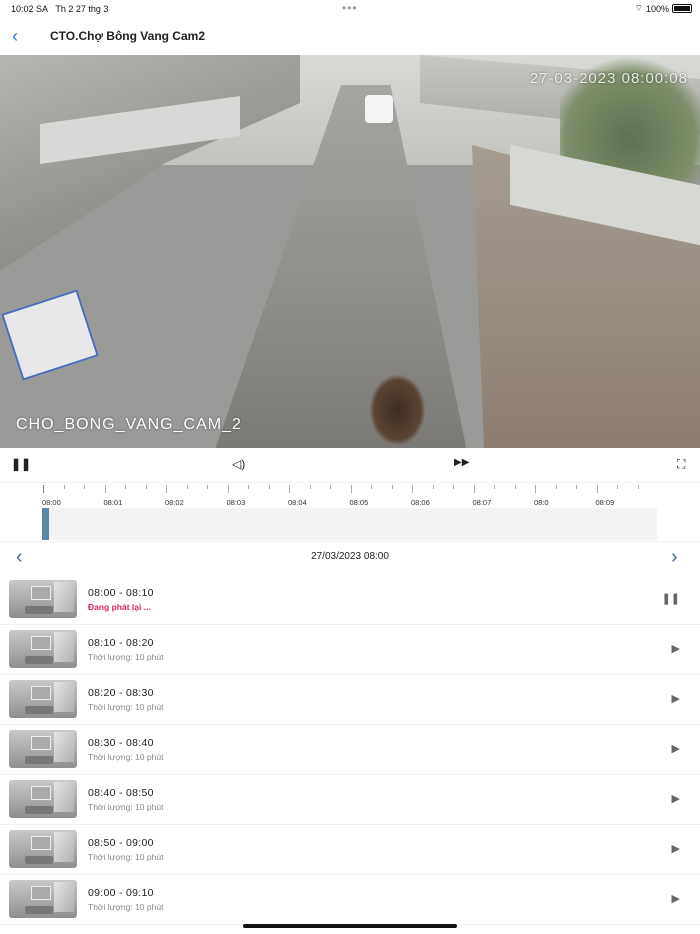  I want to click on timeline-label: 08:02, so click(174, 502).